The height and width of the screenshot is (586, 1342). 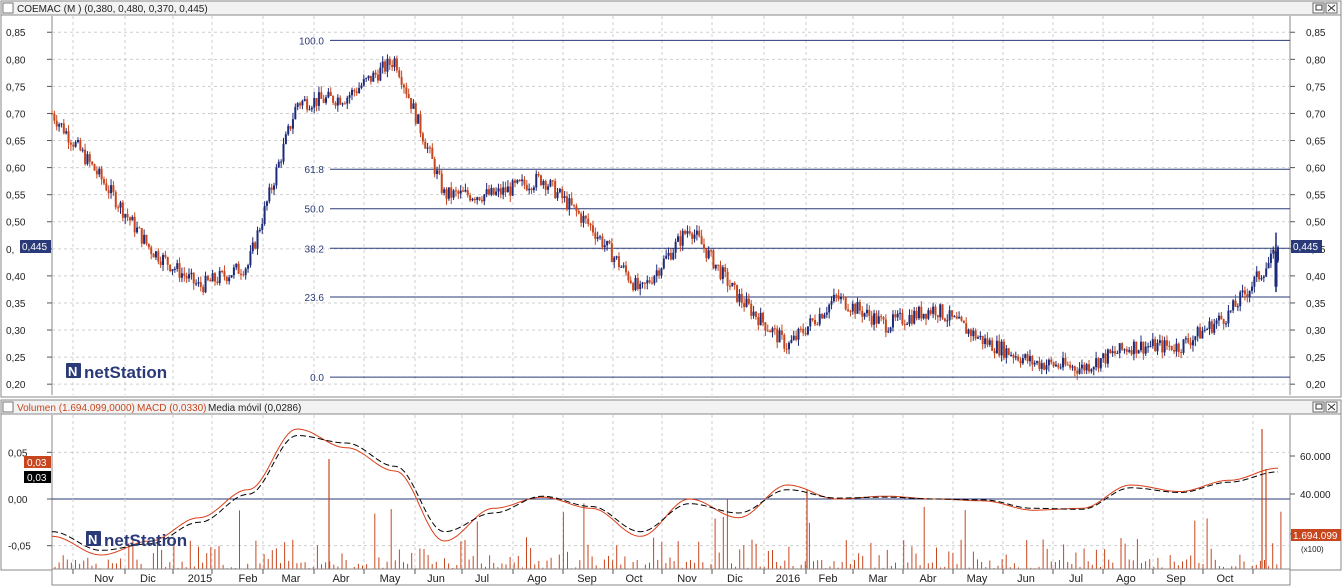 What do you see at coordinates (1318, 8) in the screenshot?
I see `price-panel-restore-icon` at bounding box center [1318, 8].